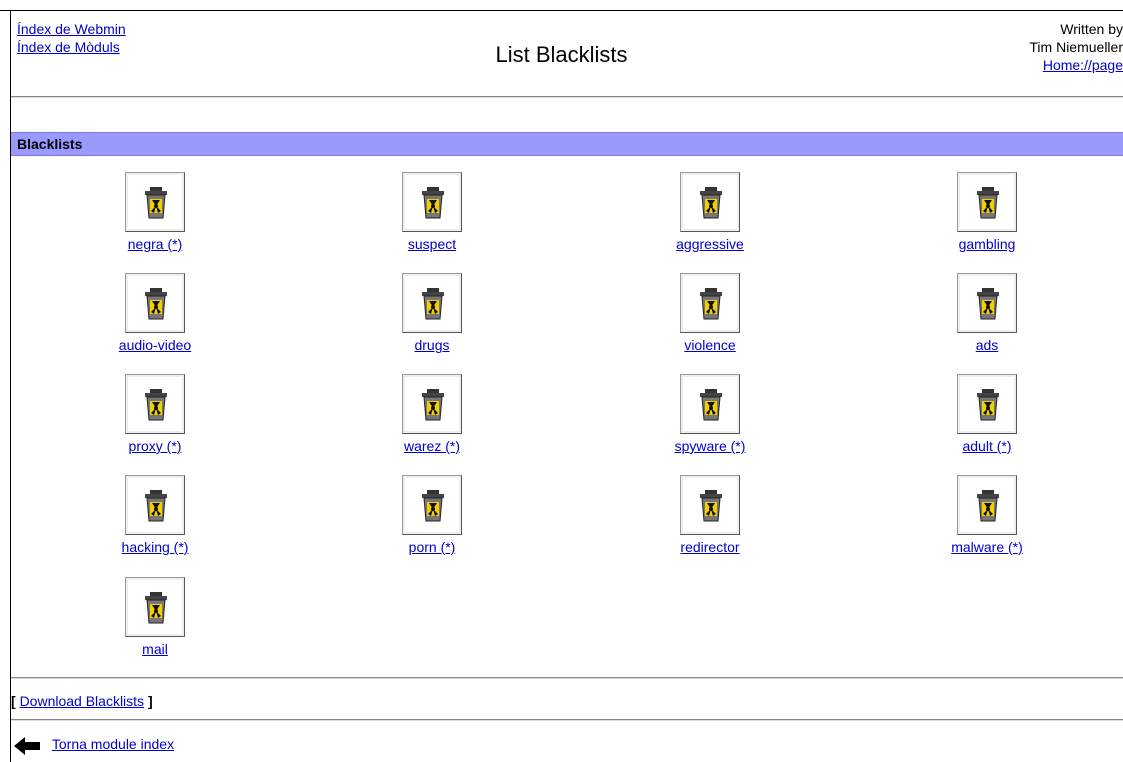  I want to click on back-row: Torna module index, so click(94, 746).